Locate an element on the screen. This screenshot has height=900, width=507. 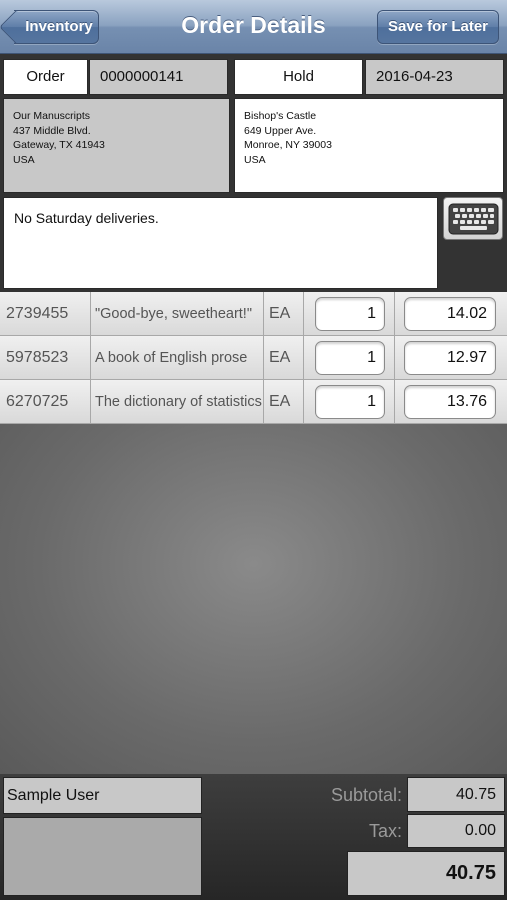
ship-from-line: Our Manuscripts is located at coordinates (52, 116).